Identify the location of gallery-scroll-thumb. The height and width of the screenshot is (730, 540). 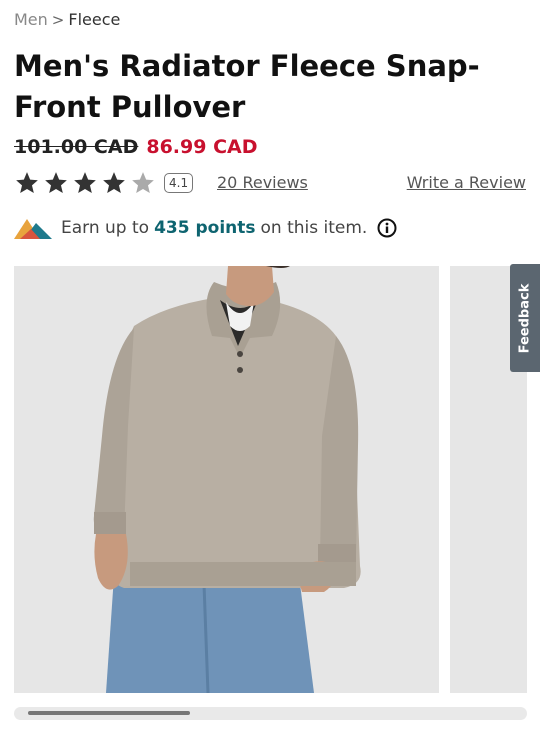
(109, 713).